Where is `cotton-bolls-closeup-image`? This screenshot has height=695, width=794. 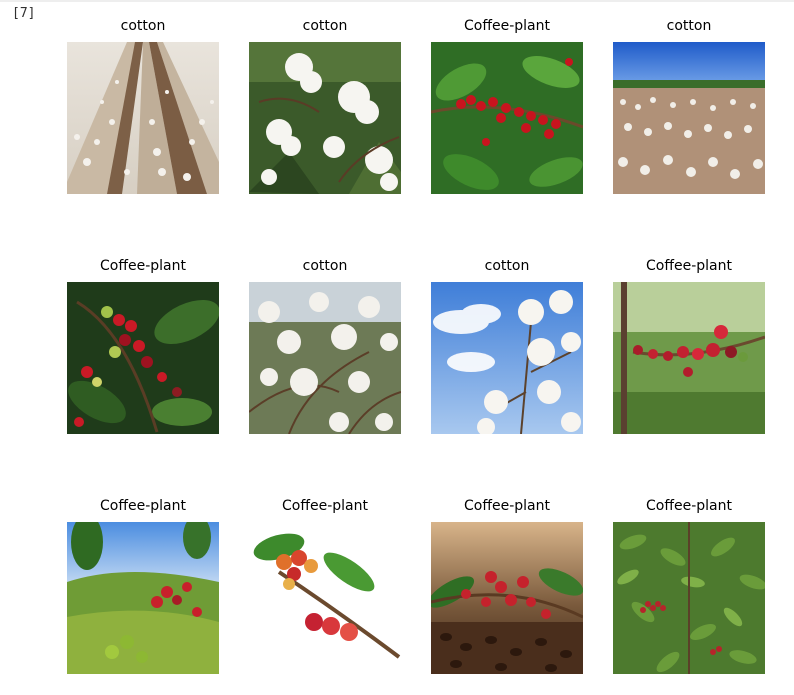 cotton-bolls-closeup-image is located at coordinates (325, 118).